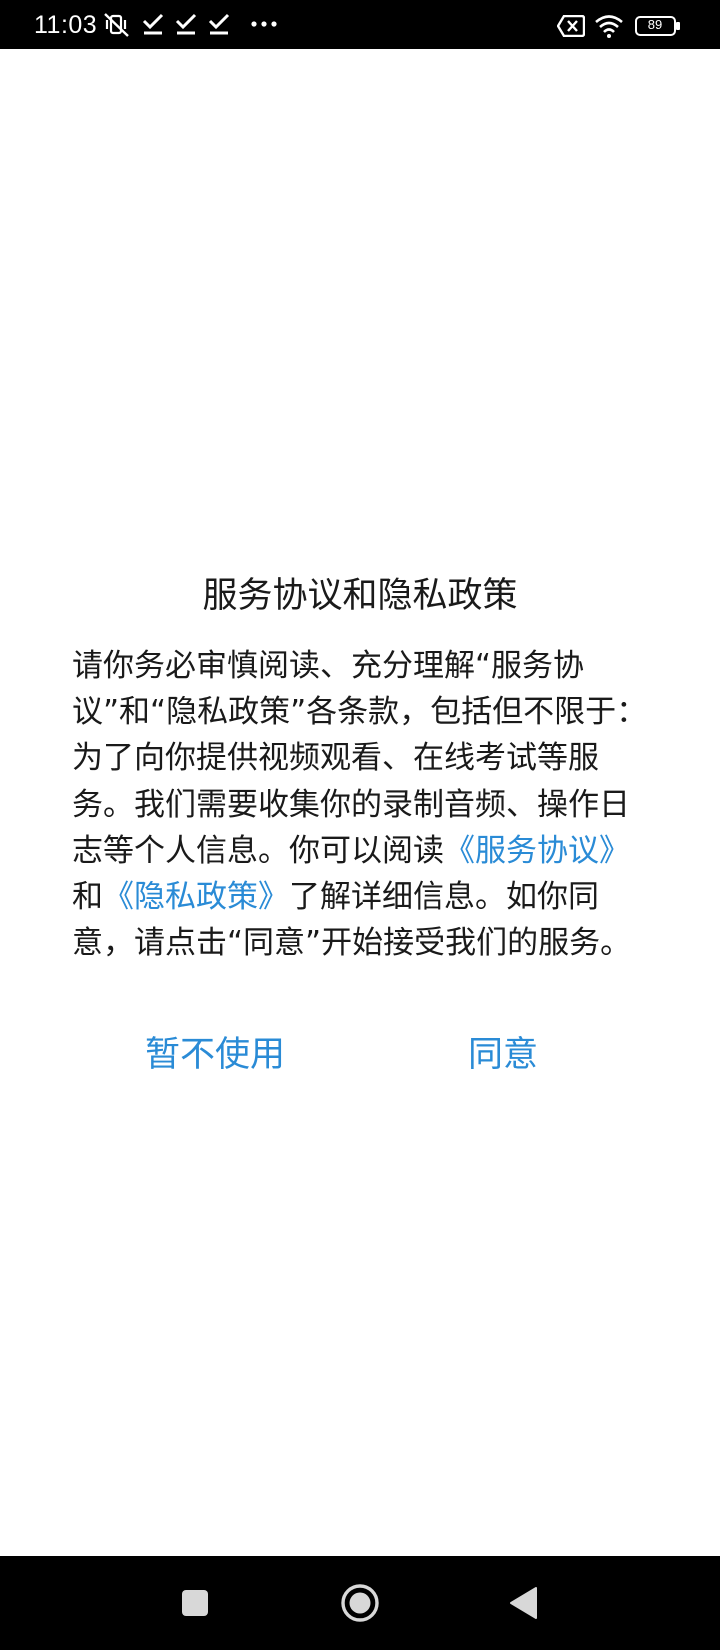 Image resolution: width=720 pixels, height=1650 pixels. Describe the element at coordinates (360, 24) in the screenshot. I see `status-bar: 11:03 89` at that location.